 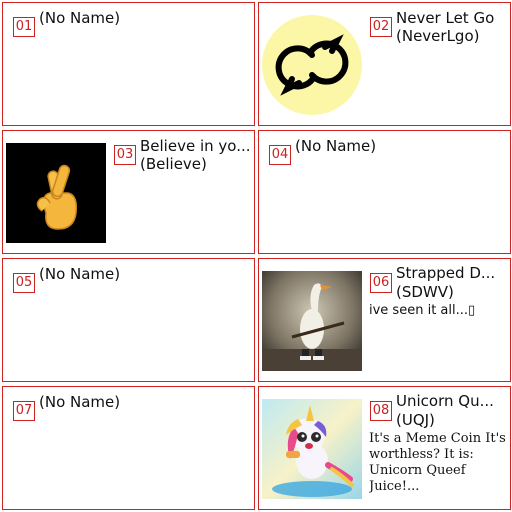 What do you see at coordinates (128, 192) in the screenshot?
I see `token-card-03: 03 Believe in yo... (Believe)` at bounding box center [128, 192].